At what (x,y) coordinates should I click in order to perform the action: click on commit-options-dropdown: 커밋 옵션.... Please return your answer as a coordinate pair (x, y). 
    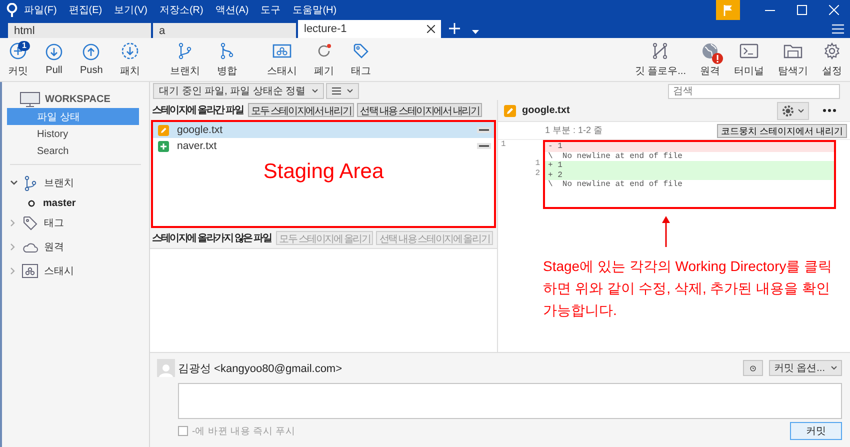
    Looking at the image, I should click on (805, 368).